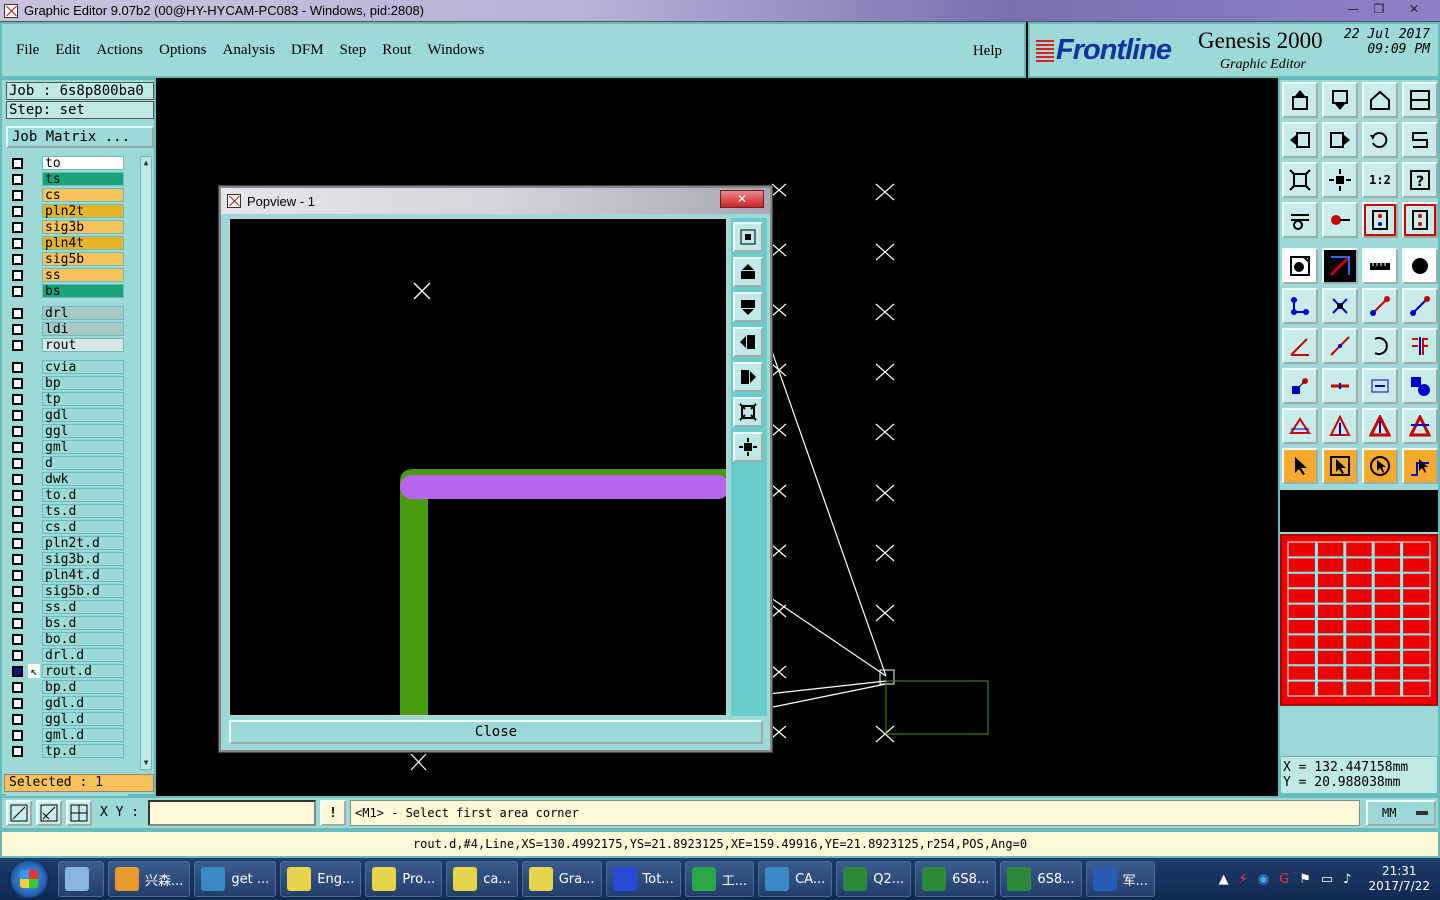  I want to click on layer-name: ldi, so click(83, 329).